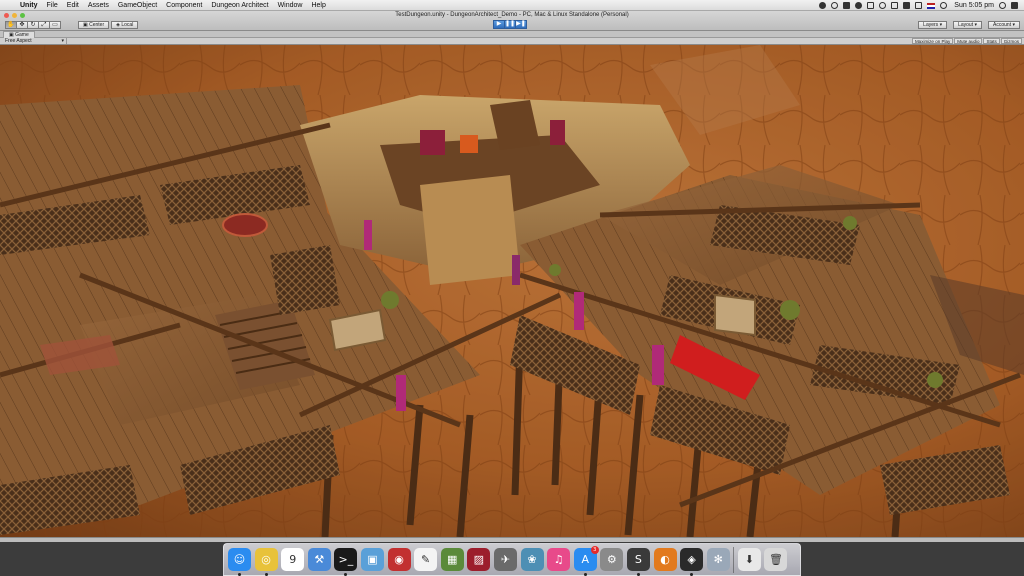 The height and width of the screenshot is (576, 1024). I want to click on mute-audio-button: Mute audio, so click(968, 41).